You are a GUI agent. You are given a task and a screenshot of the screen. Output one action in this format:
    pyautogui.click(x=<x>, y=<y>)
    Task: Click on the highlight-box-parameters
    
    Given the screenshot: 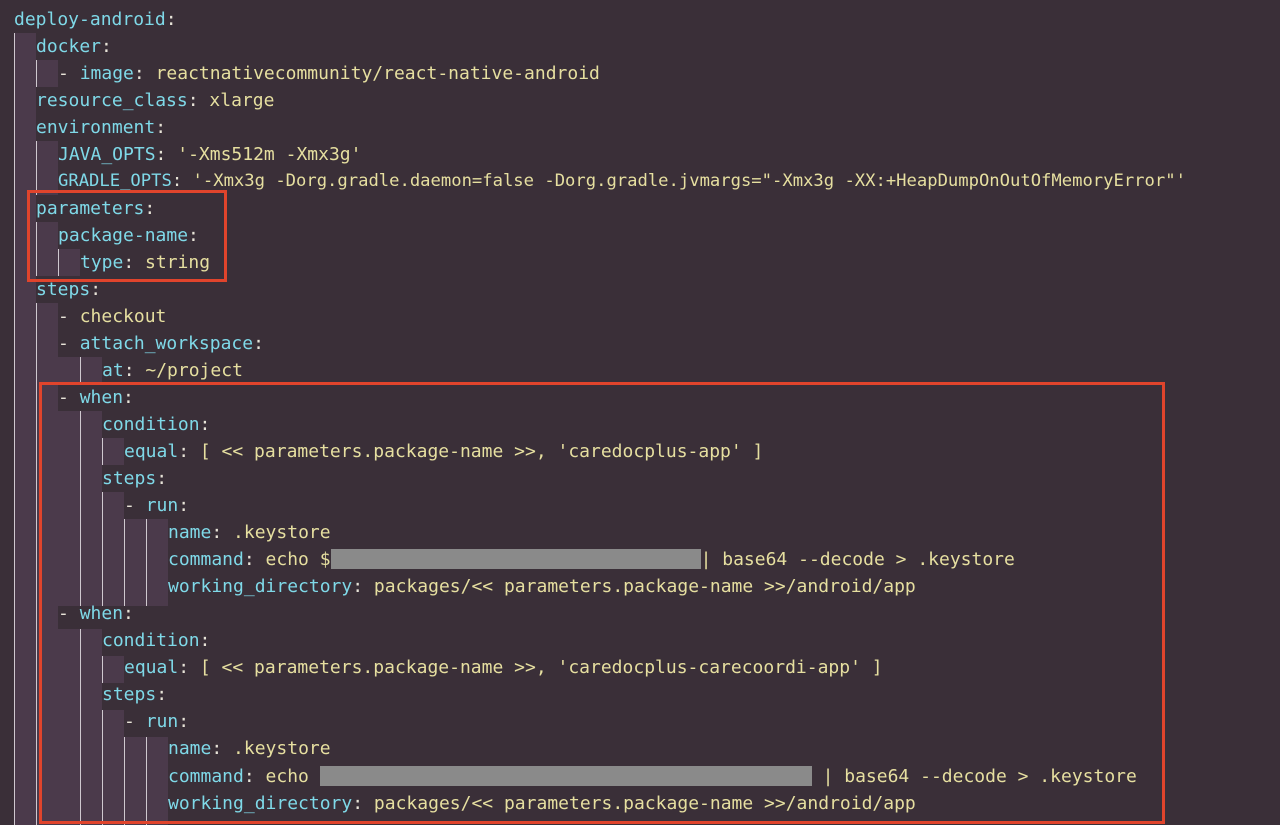 What is the action you would take?
    pyautogui.click(x=127, y=236)
    